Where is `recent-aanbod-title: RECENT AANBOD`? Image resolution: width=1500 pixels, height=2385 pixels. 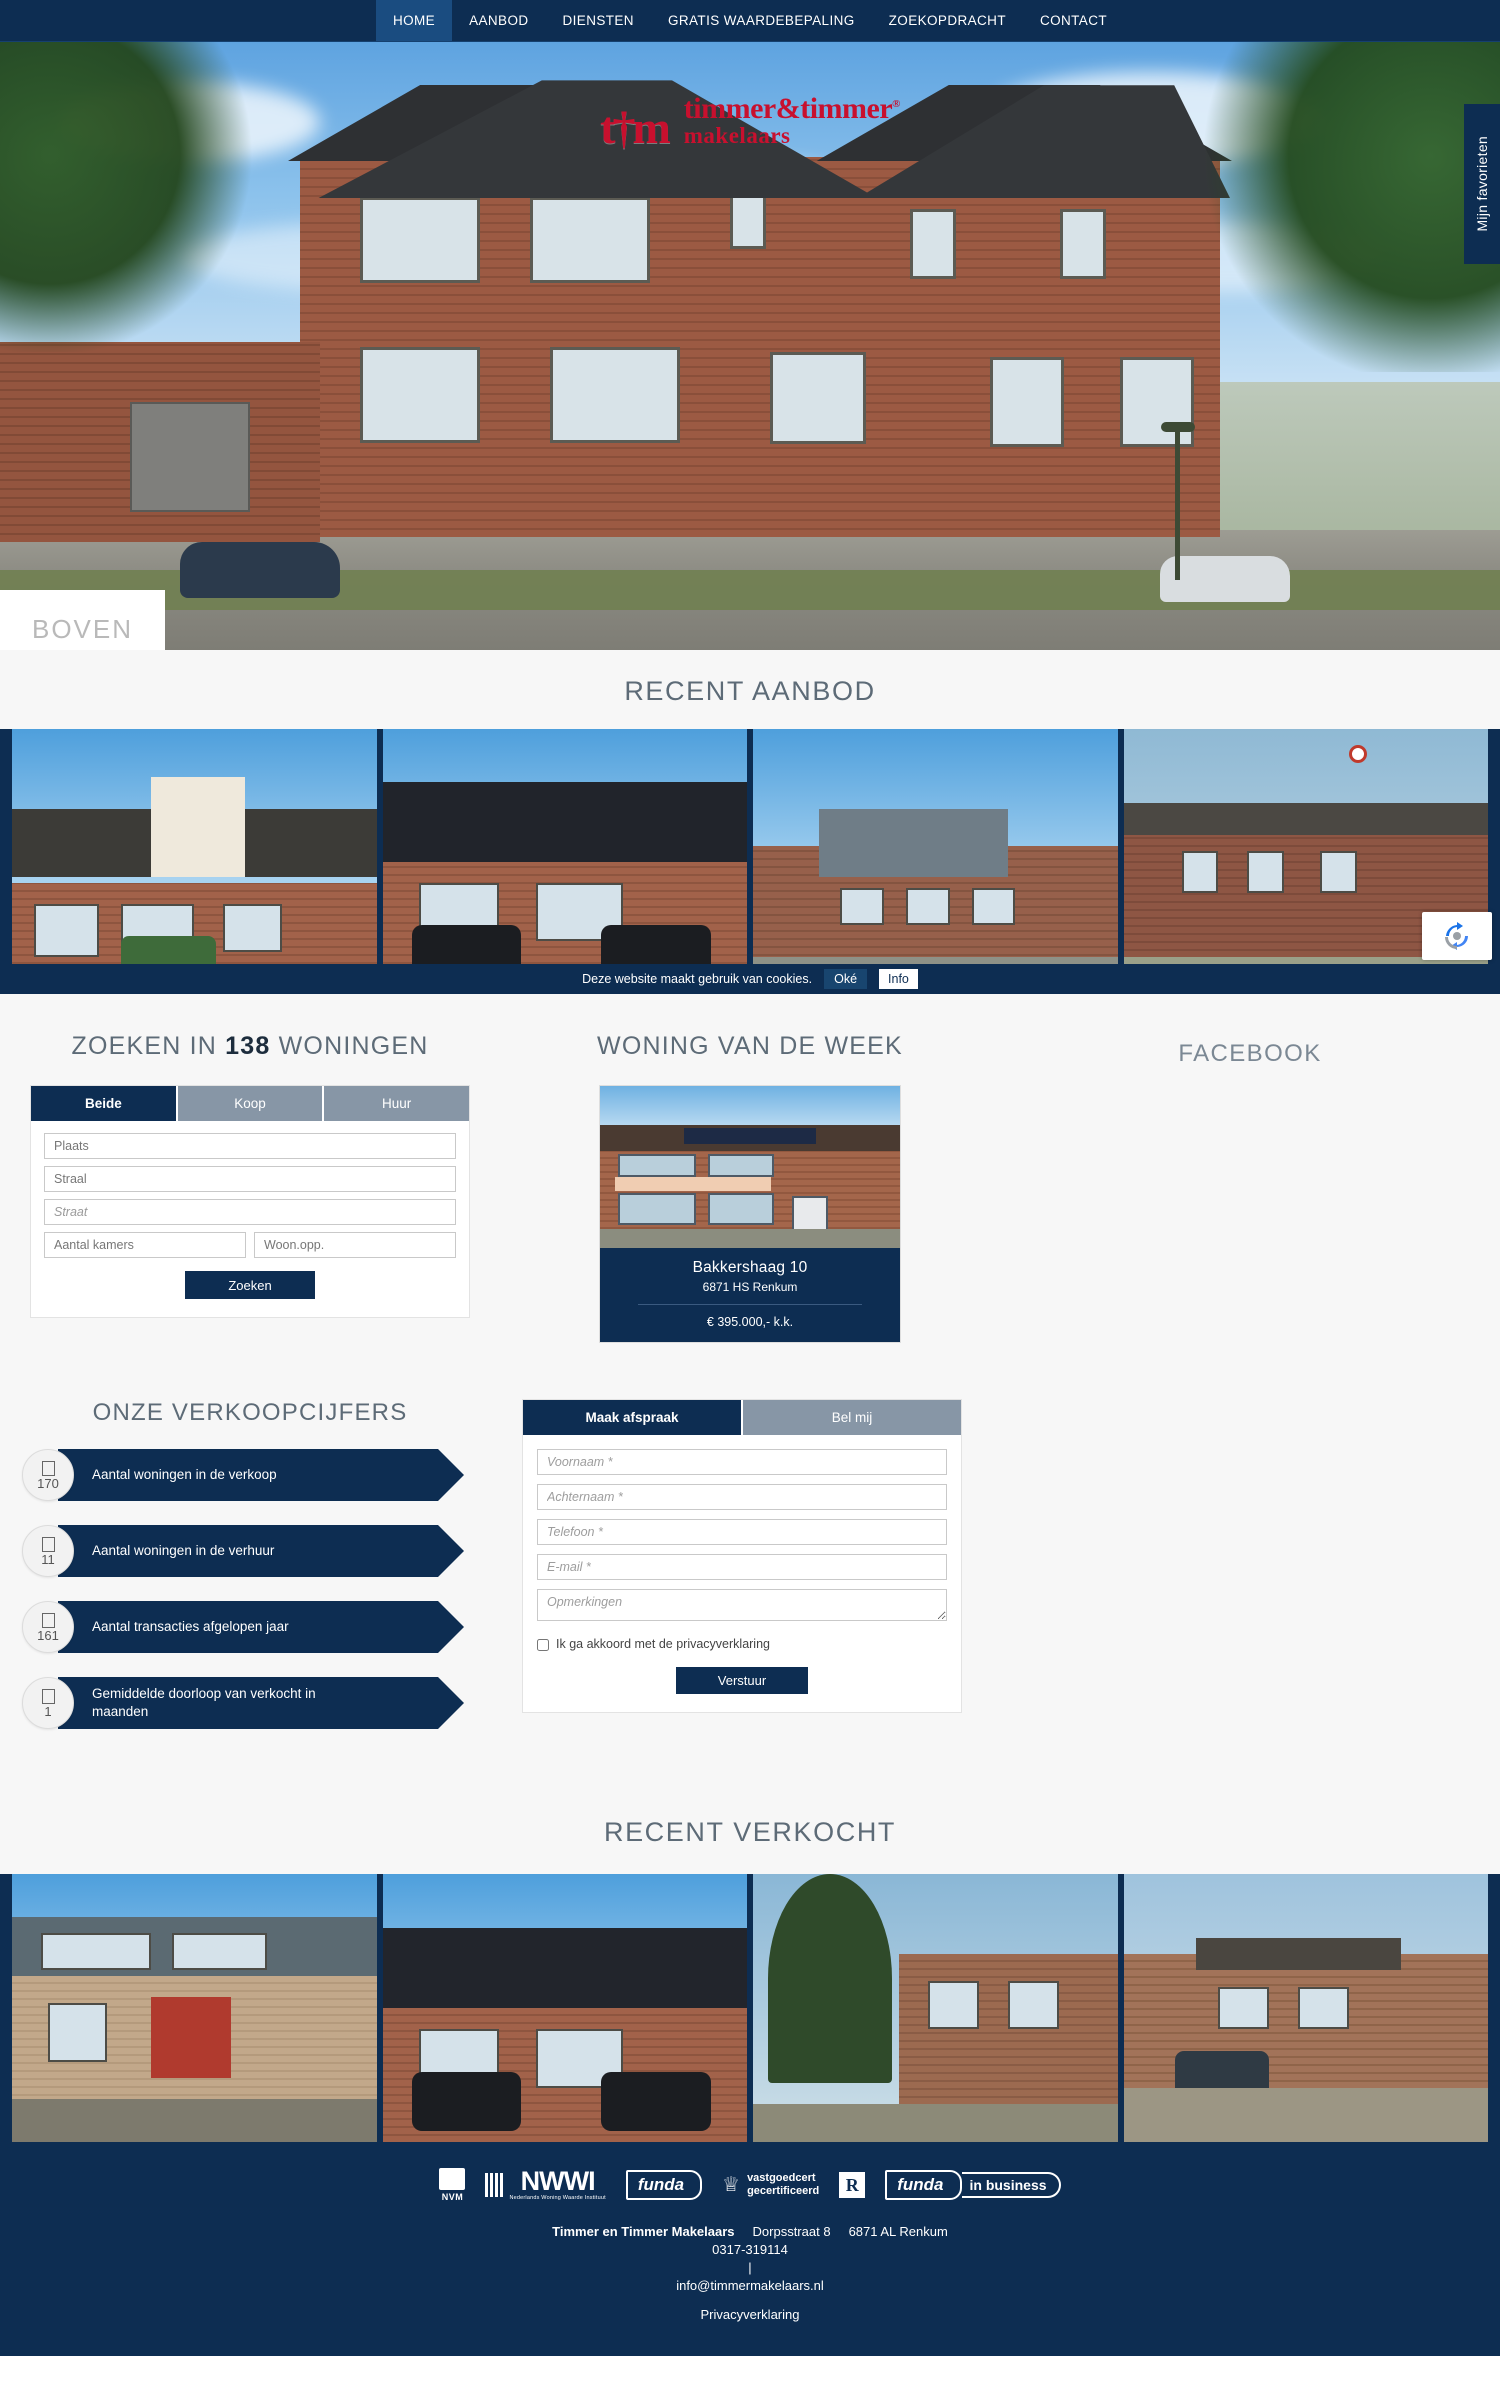 recent-aanbod-title: RECENT AANBOD is located at coordinates (750, 691).